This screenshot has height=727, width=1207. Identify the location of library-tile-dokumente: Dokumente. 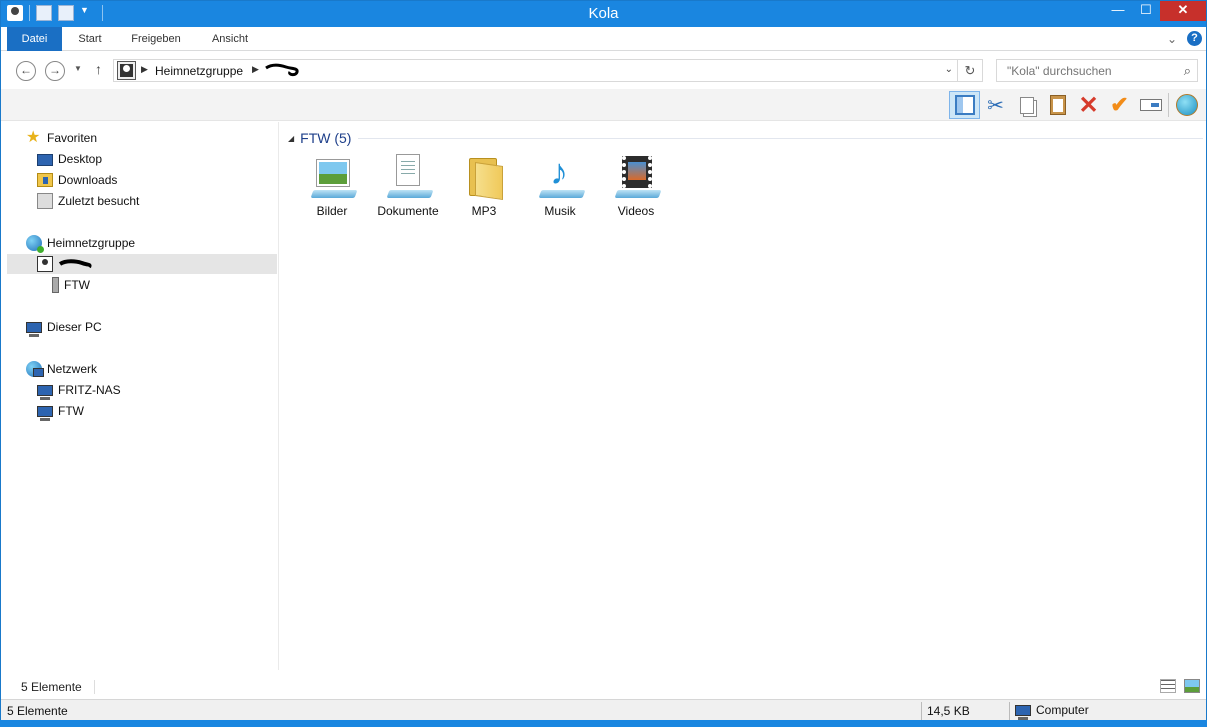
(408, 188).